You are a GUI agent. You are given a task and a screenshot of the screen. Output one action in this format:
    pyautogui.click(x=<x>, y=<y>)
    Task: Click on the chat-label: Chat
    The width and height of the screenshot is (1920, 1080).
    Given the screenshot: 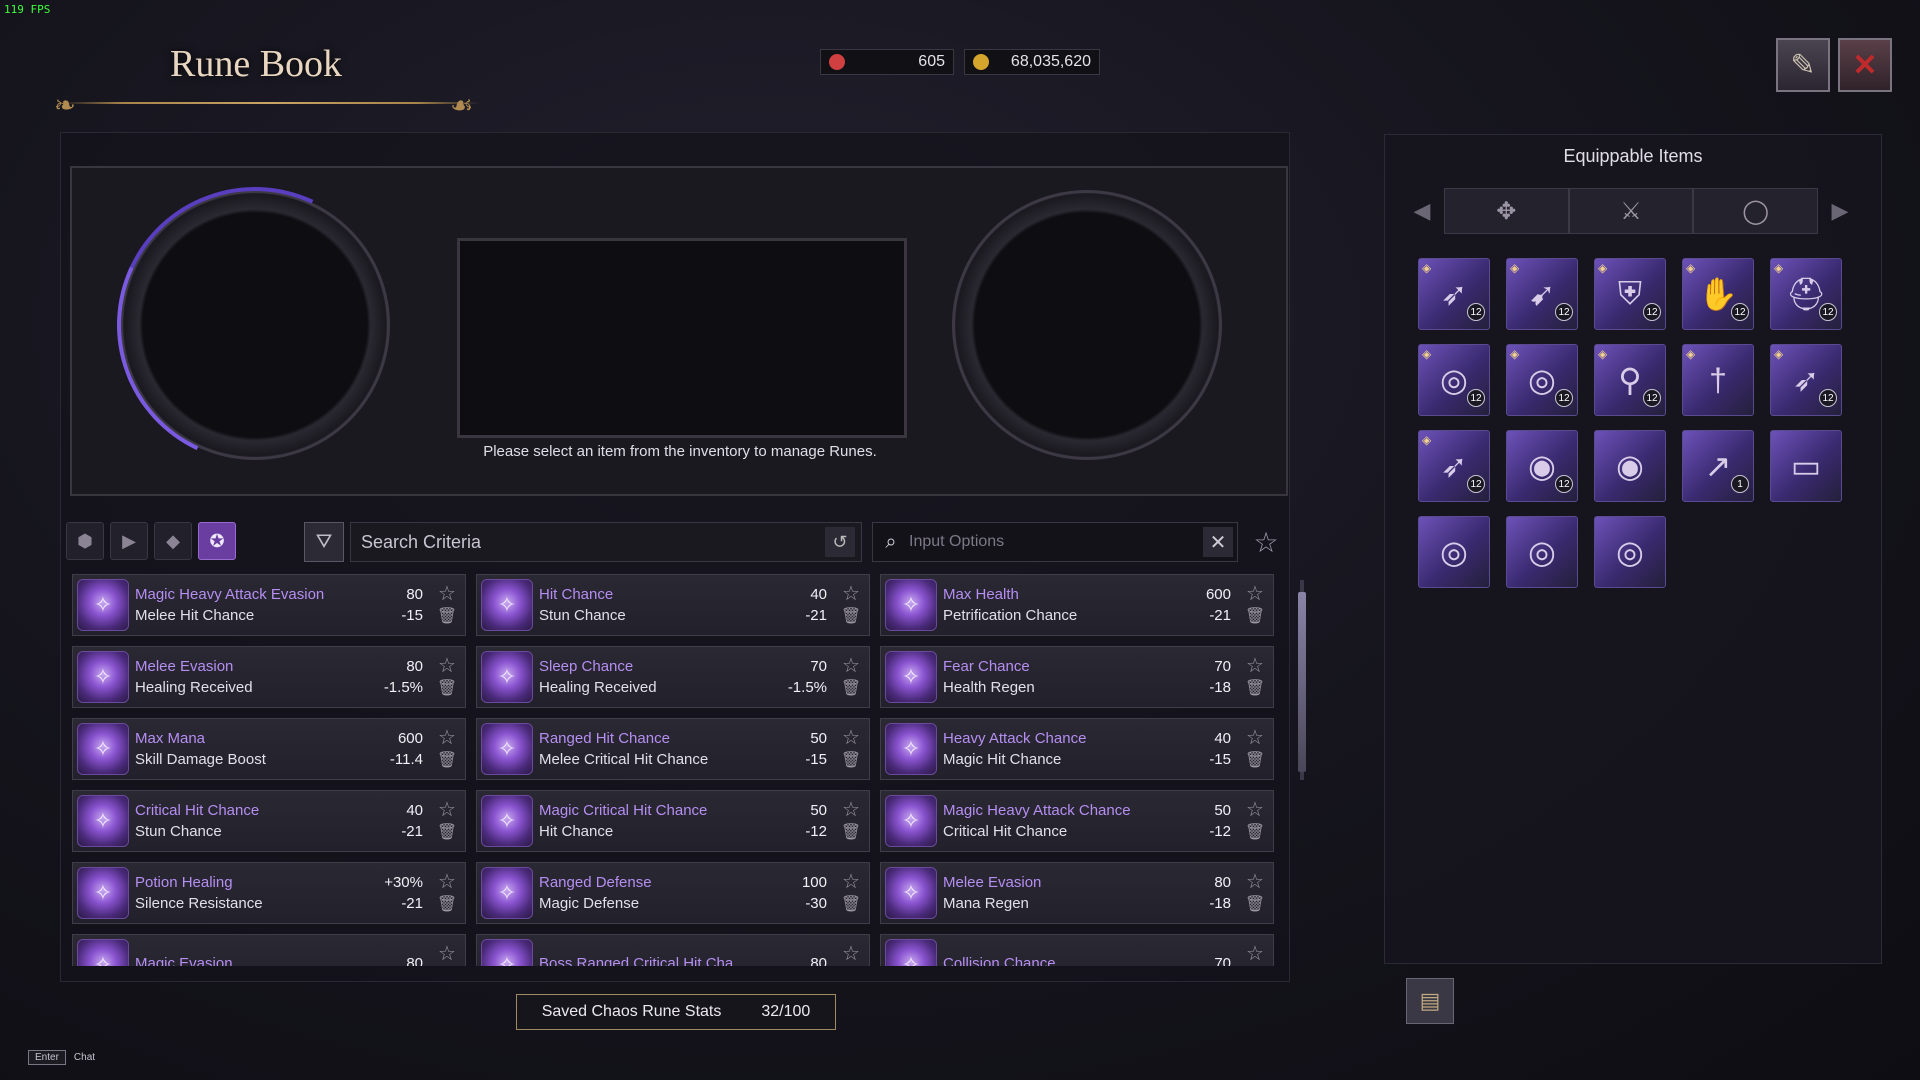 What is the action you would take?
    pyautogui.click(x=84, y=1057)
    